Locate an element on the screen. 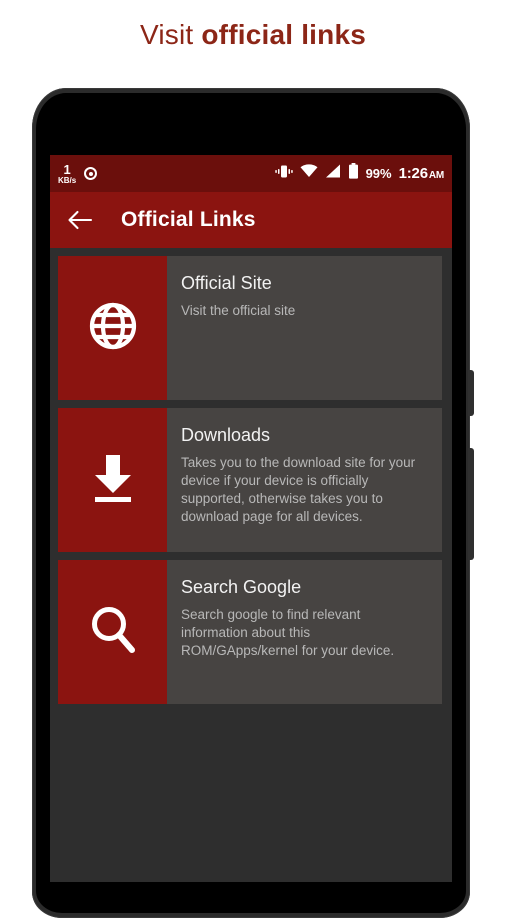 The image size is (506, 918). search-icon is located at coordinates (113, 632).